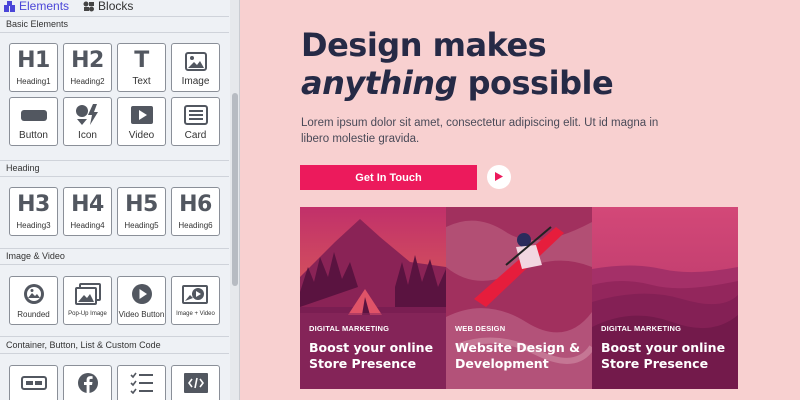 The width and height of the screenshot is (800, 400). What do you see at coordinates (87, 204) in the screenshot?
I see `heading4-icon: H4` at bounding box center [87, 204].